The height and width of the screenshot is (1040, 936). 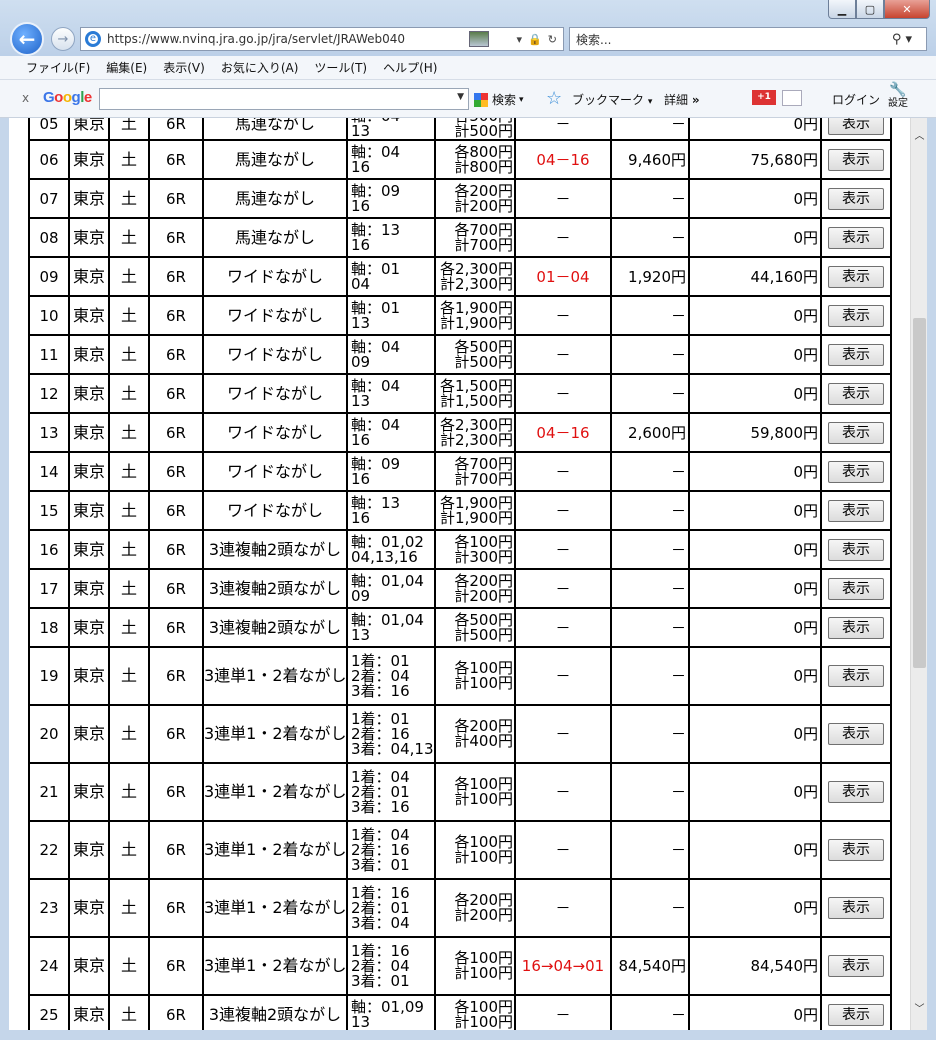 I want to click on scroll-thumb, so click(x=919, y=493).